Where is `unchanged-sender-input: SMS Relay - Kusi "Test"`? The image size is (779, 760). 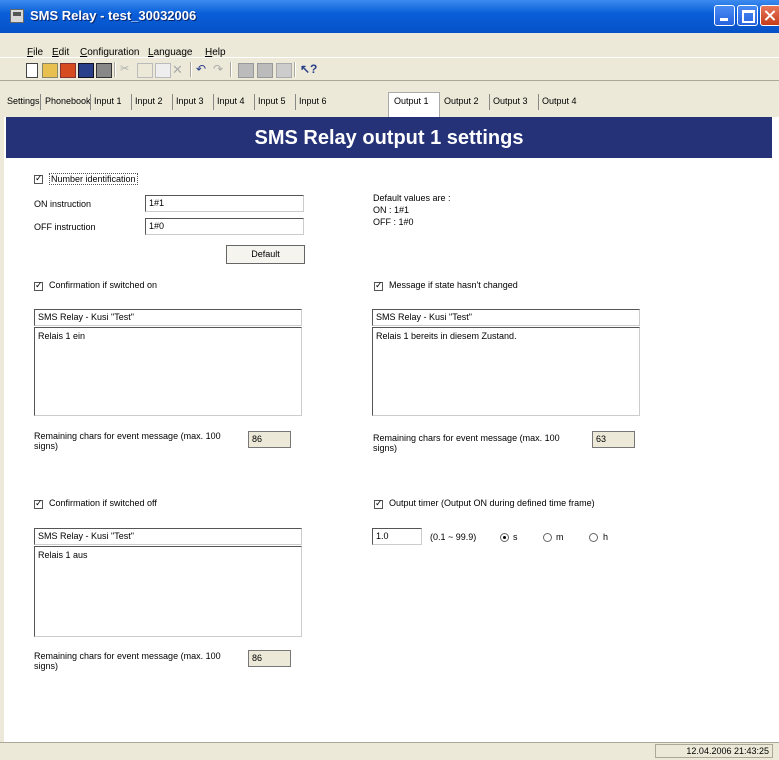 unchanged-sender-input: SMS Relay - Kusi "Test" is located at coordinates (506, 317).